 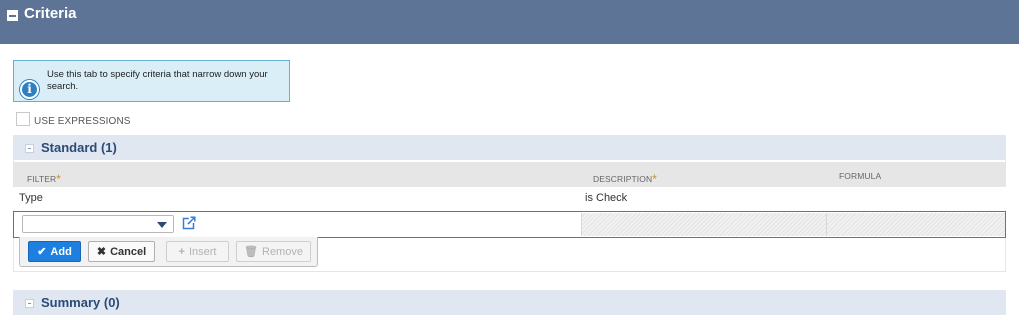 What do you see at coordinates (121, 251) in the screenshot?
I see `cancel-button: ✖ Cancel` at bounding box center [121, 251].